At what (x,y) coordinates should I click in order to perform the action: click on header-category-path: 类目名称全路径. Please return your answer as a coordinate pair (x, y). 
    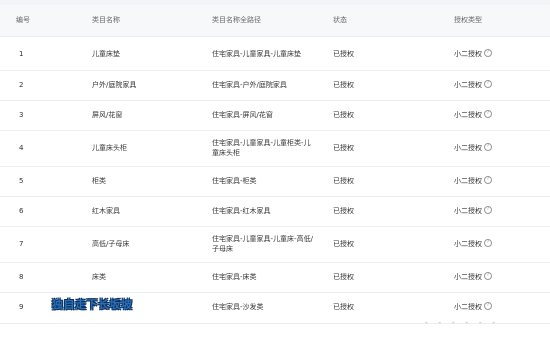
    Looking at the image, I should click on (236, 20).